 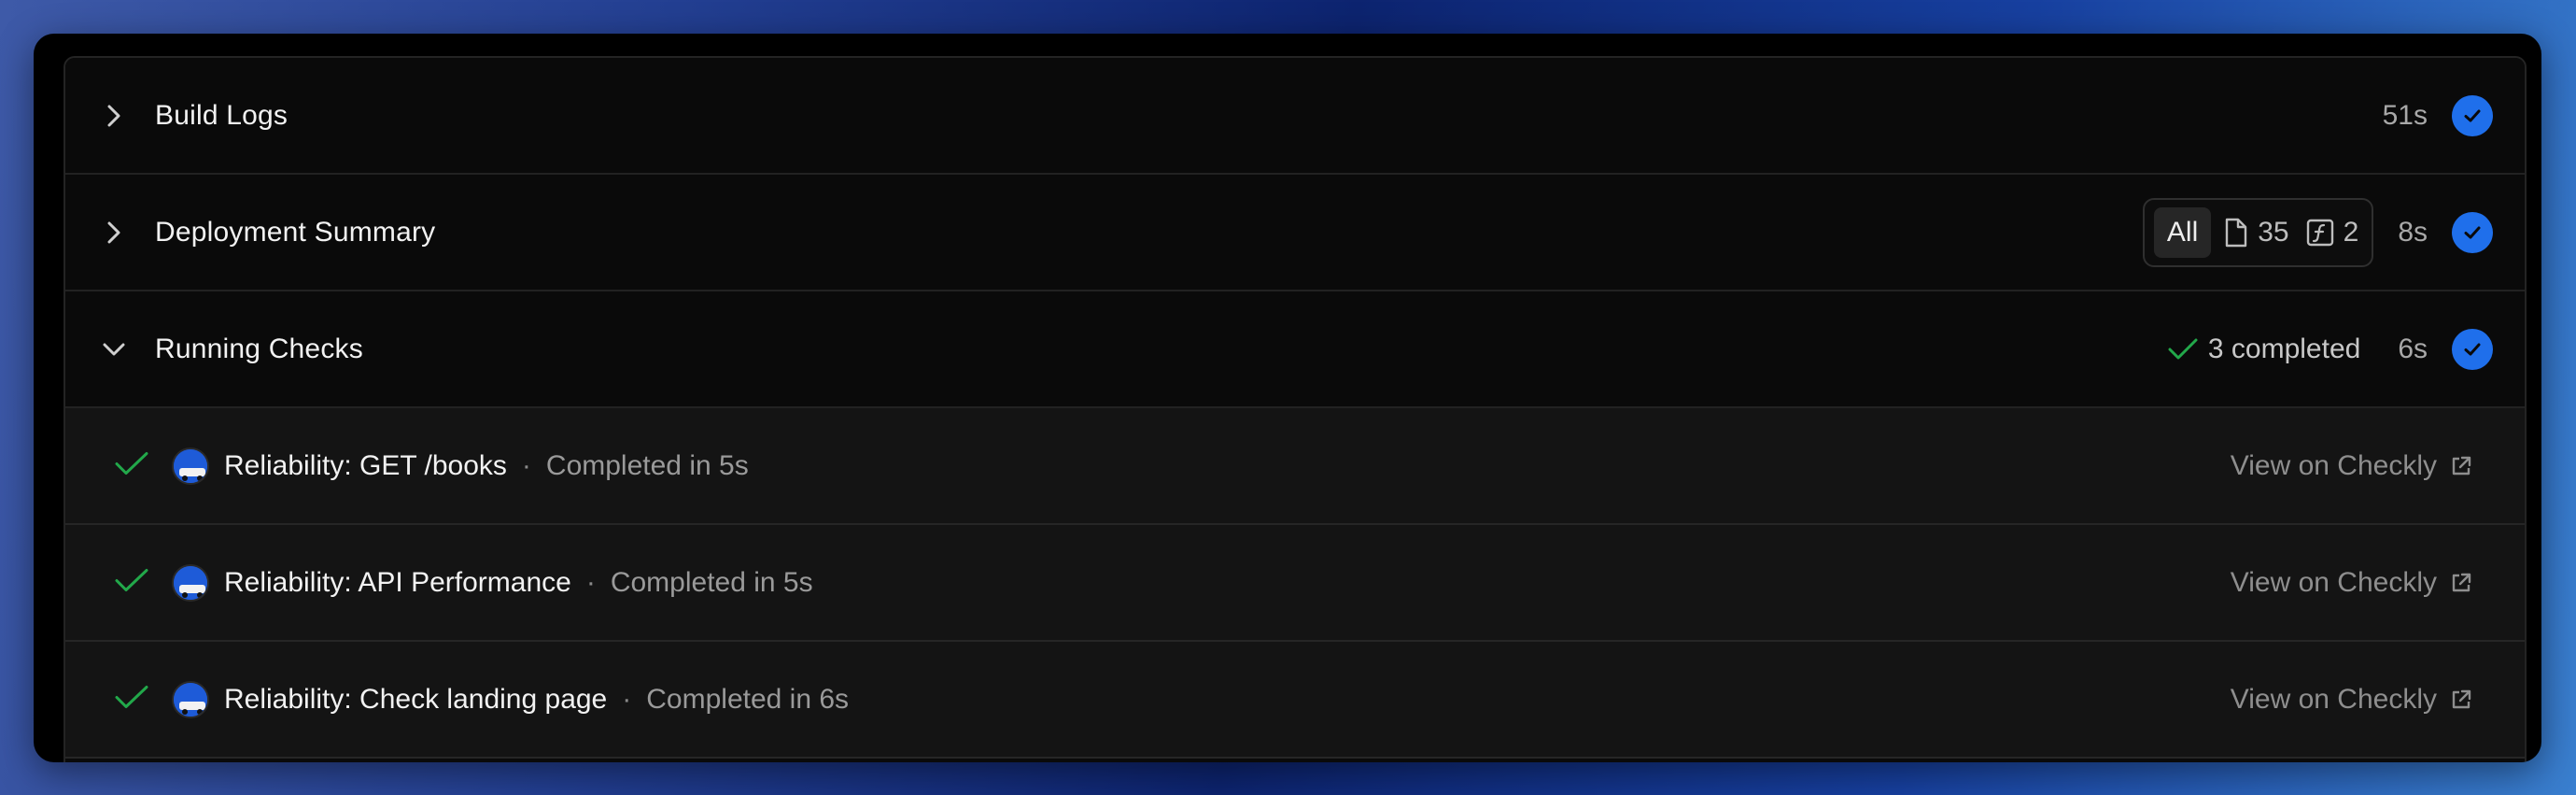 I want to click on section-meta: 3 completed 6s, so click(x=2330, y=348).